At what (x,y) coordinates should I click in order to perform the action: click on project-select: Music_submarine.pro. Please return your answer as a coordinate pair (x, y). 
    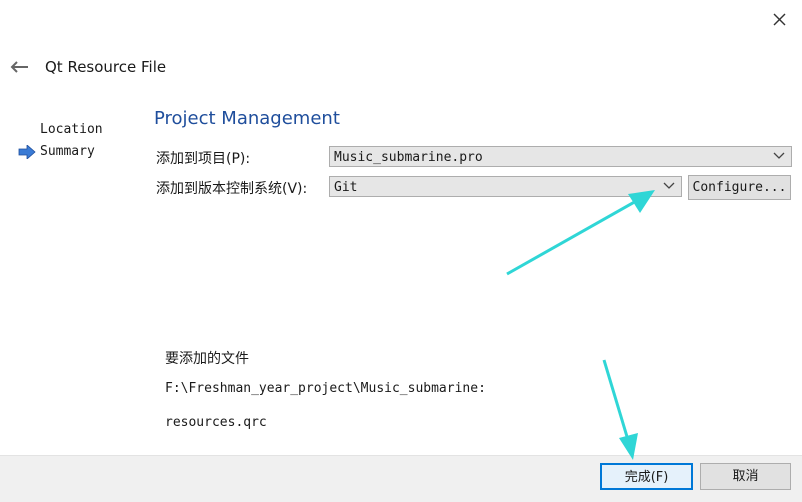
    Looking at the image, I should click on (560, 156).